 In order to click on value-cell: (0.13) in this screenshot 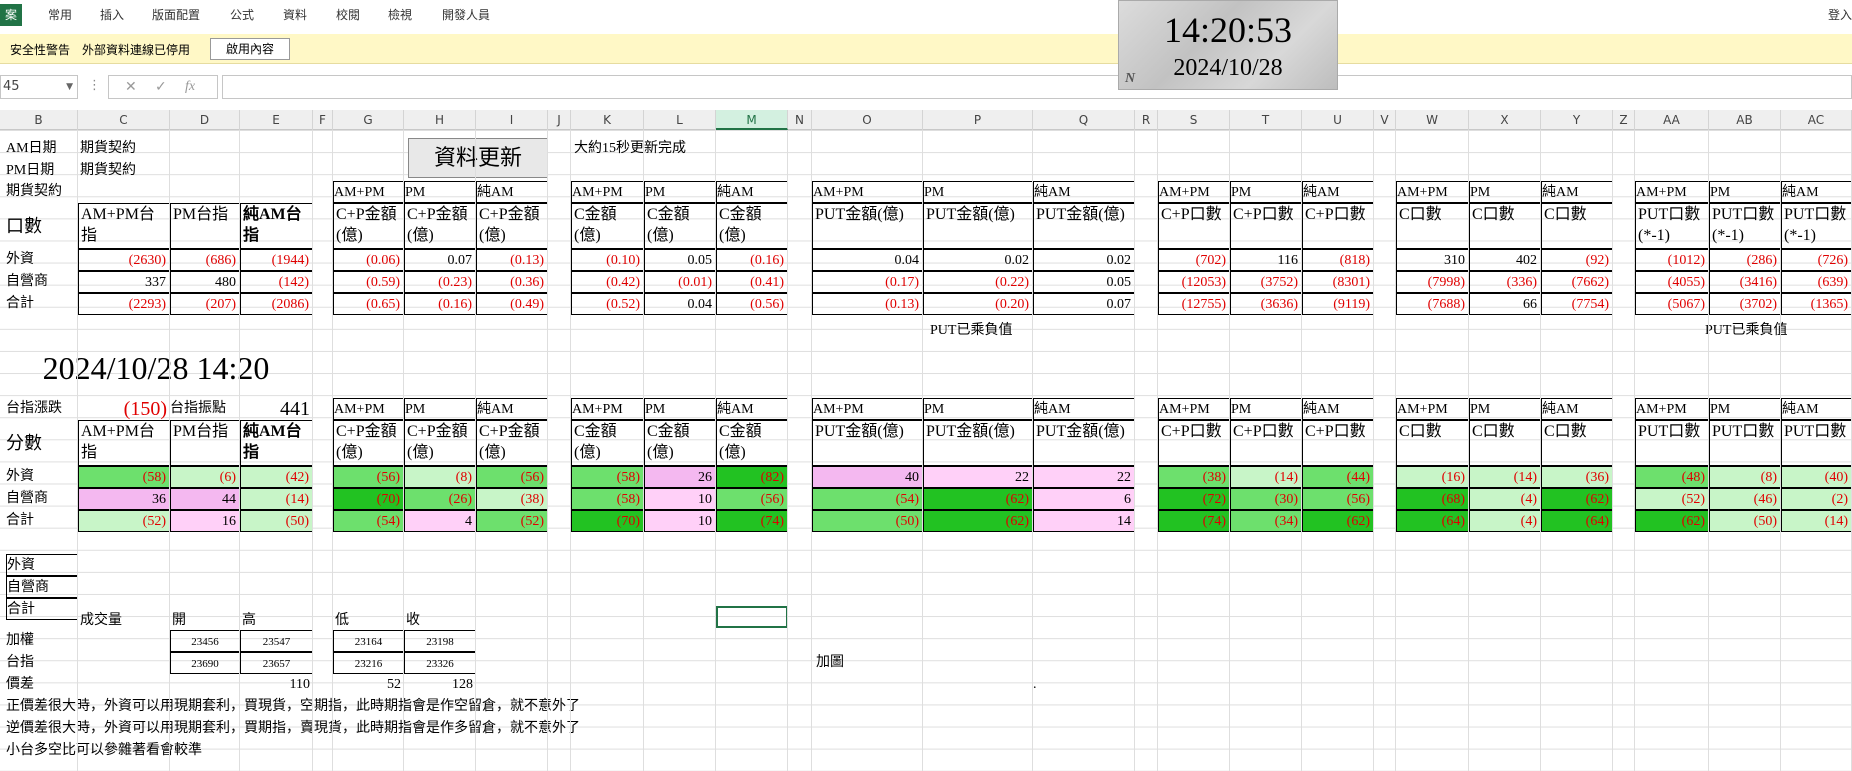, I will do `click(867, 304)`.